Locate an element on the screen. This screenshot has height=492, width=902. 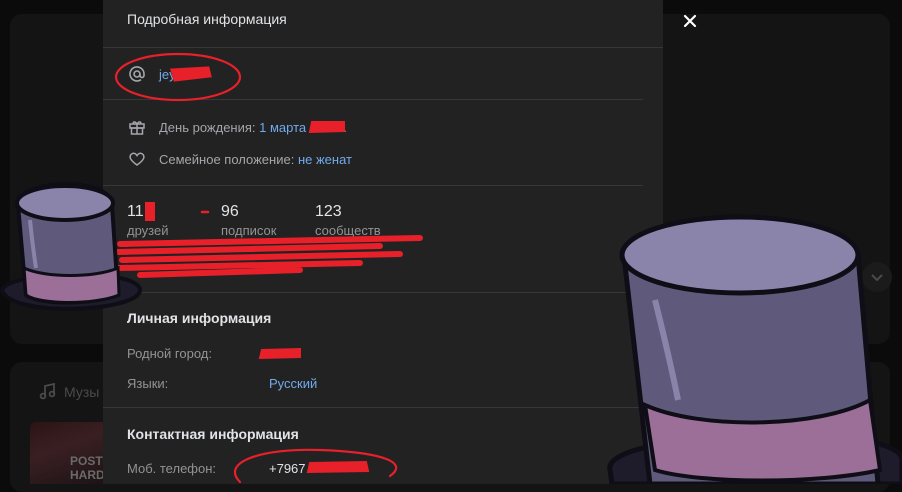
modal-title: Подробная информация is located at coordinates (207, 19).